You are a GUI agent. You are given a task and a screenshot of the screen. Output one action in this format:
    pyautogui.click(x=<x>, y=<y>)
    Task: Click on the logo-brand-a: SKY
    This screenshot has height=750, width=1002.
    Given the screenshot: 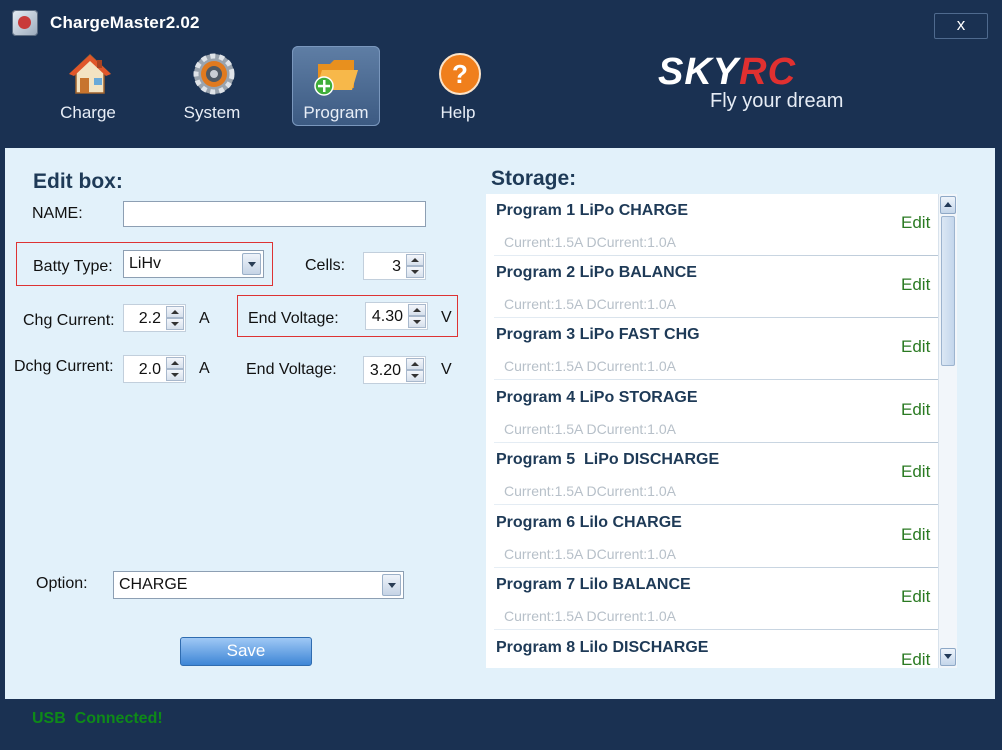 What is the action you would take?
    pyautogui.click(x=699, y=72)
    